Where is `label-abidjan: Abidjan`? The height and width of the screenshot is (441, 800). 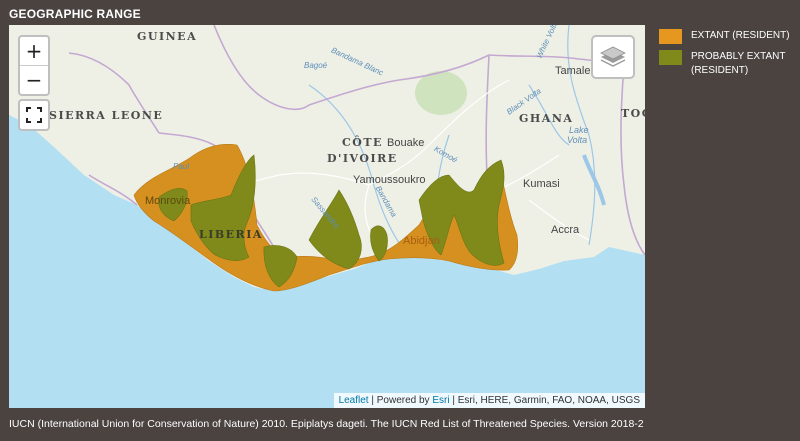
label-abidjan: Abidjan is located at coordinates (421, 241).